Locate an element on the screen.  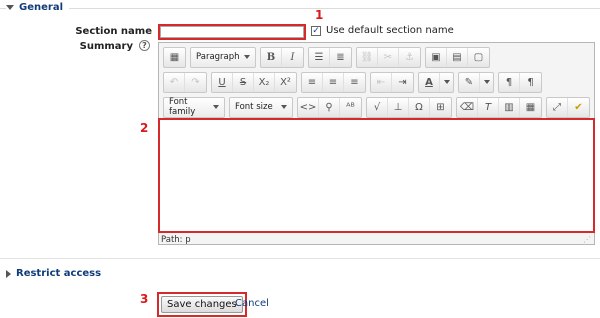
restrict-divider is located at coordinates (300, 258).